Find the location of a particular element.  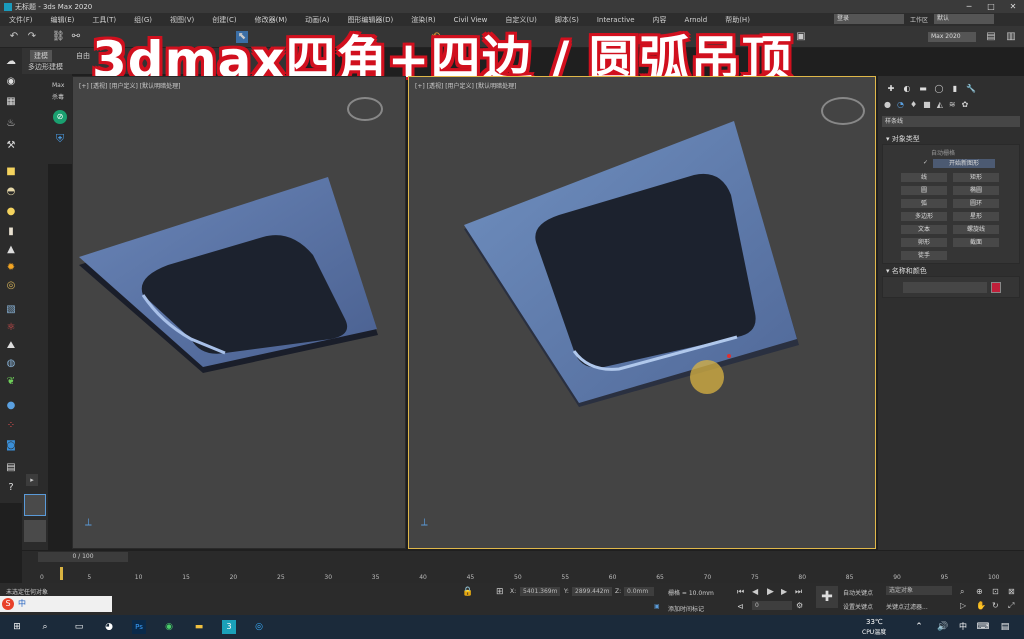

spacewarps-icon: ≋ is located at coordinates (952, 104).